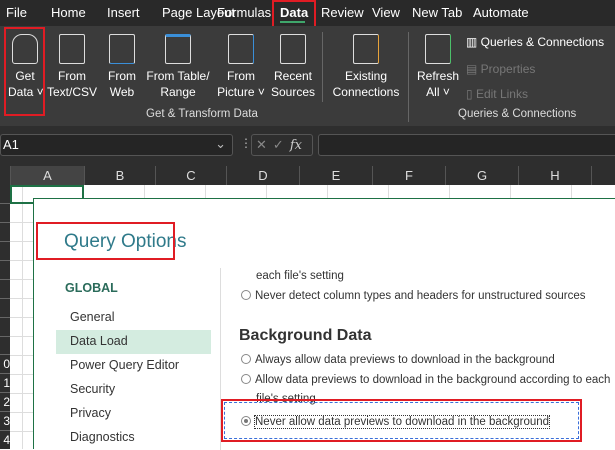 The width and height of the screenshot is (615, 450). I want to click on option-continuation: each file's setting, so click(300, 276).